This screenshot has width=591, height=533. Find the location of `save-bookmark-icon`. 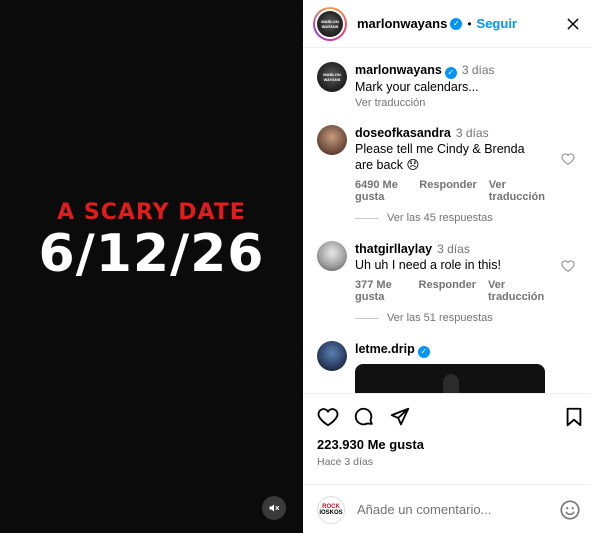

save-bookmark-icon is located at coordinates (574, 417).